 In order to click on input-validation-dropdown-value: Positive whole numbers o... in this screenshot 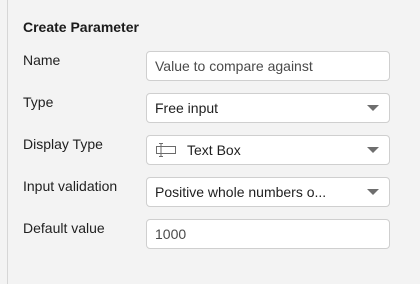, I will do `click(241, 192)`.